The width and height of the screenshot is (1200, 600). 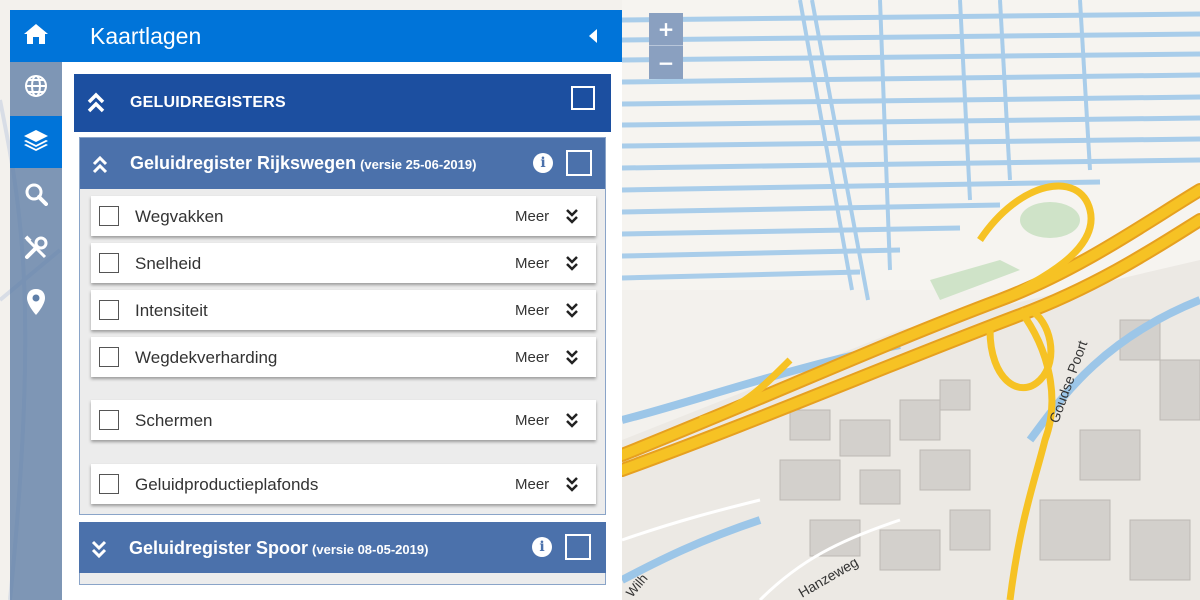 What do you see at coordinates (370, 549) in the screenshot?
I see `subgroup-version: (versie 08-05-2019)` at bounding box center [370, 549].